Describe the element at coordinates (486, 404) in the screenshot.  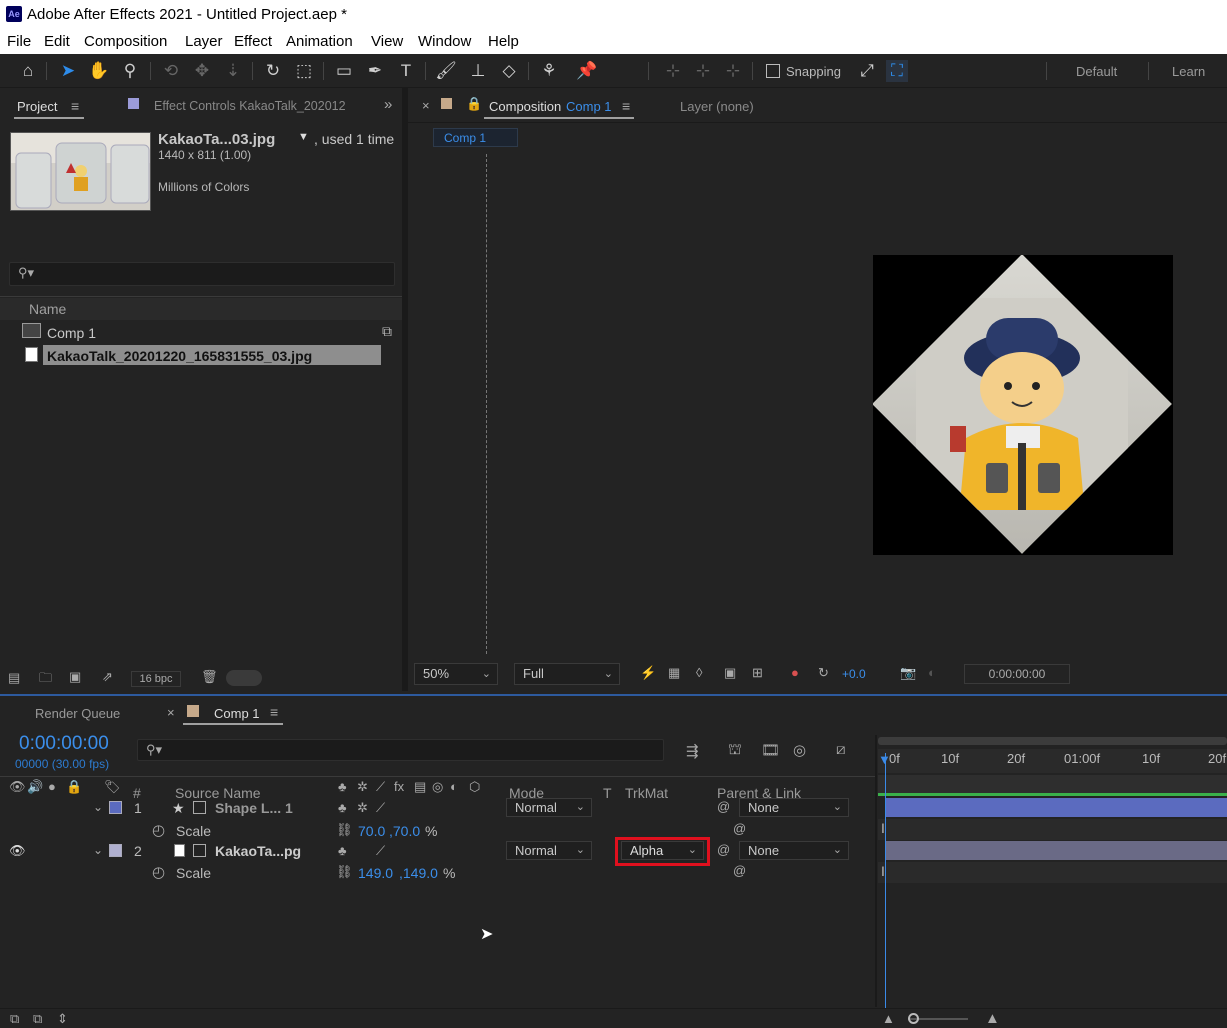
I see `guide-line` at that location.